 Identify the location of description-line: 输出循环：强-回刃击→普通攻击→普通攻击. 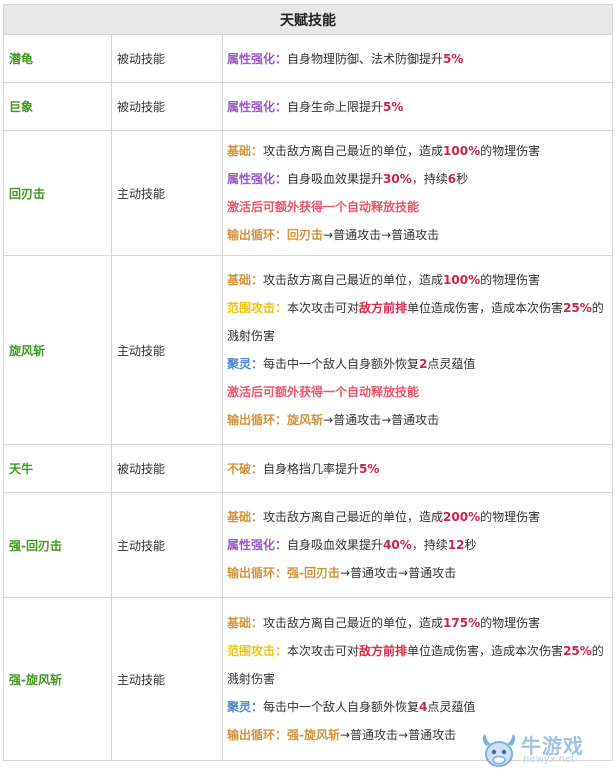
(417, 573).